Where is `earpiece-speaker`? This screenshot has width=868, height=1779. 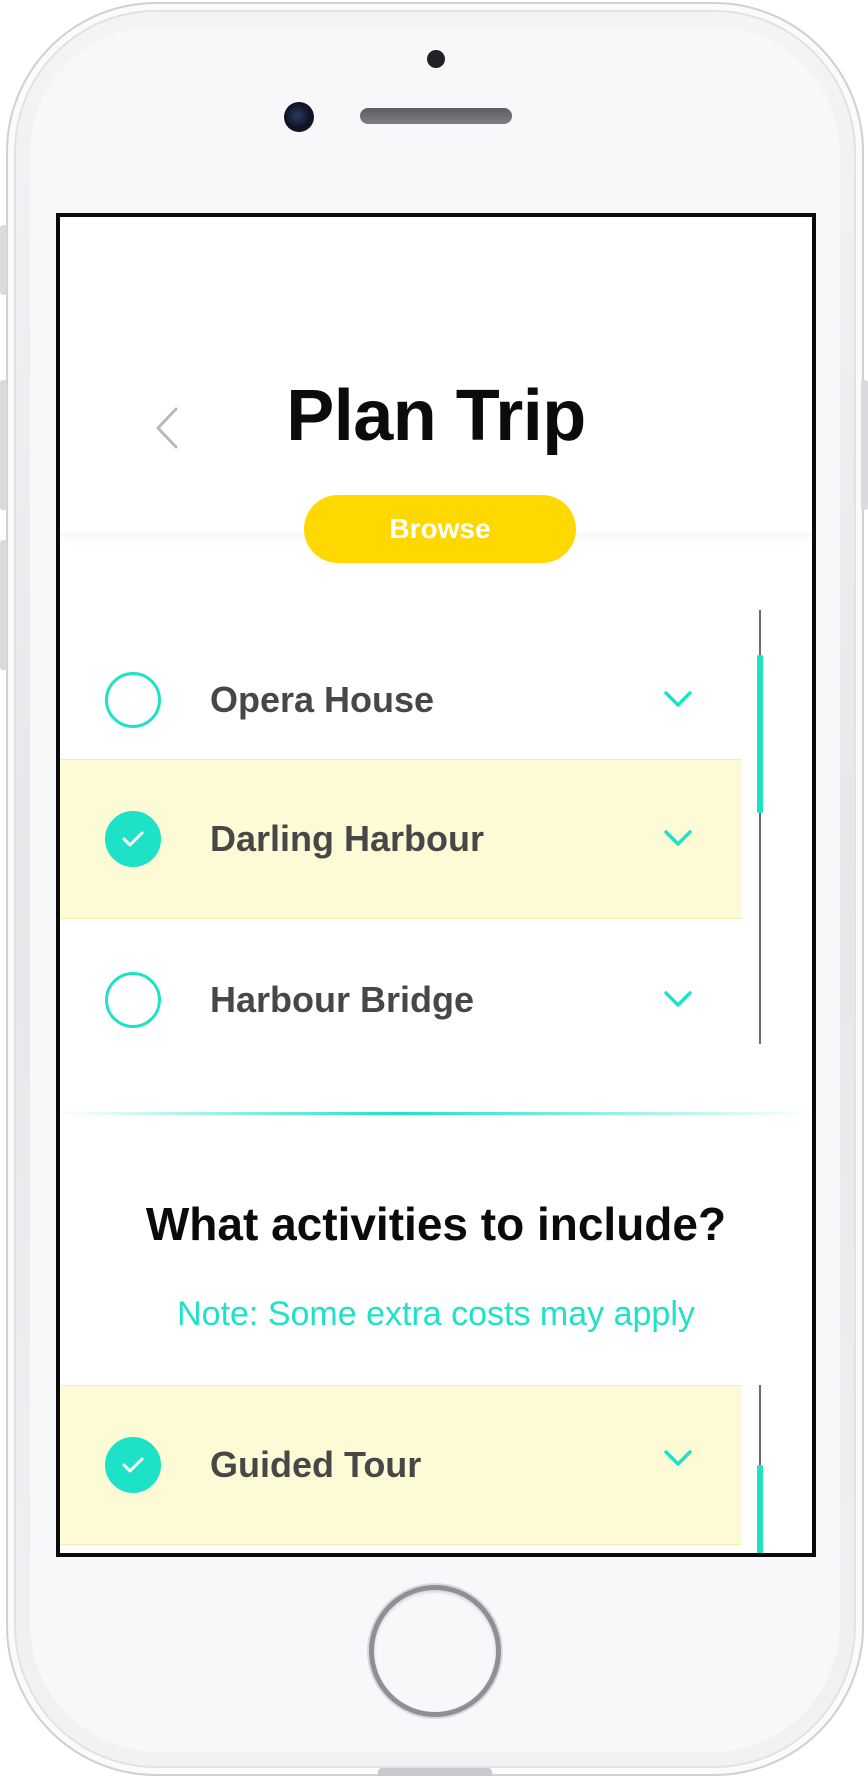
earpiece-speaker is located at coordinates (436, 116).